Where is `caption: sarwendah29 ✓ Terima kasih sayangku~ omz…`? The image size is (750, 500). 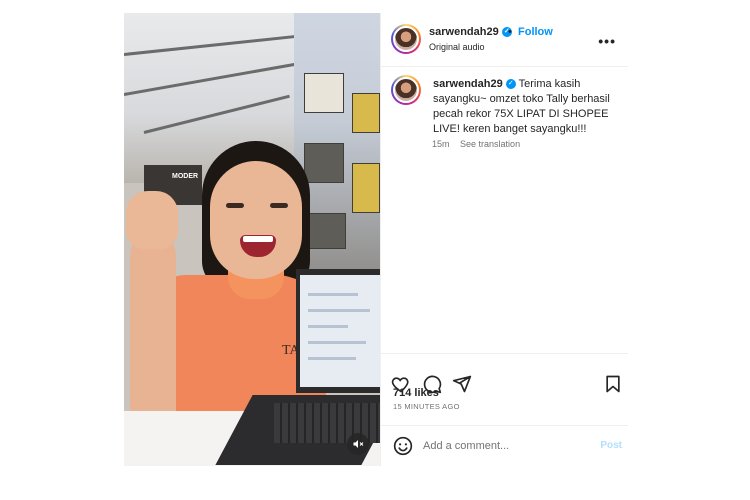
caption: sarwendah29 ✓ Terima kasih sayangku~ omz… is located at coordinates (523, 107).